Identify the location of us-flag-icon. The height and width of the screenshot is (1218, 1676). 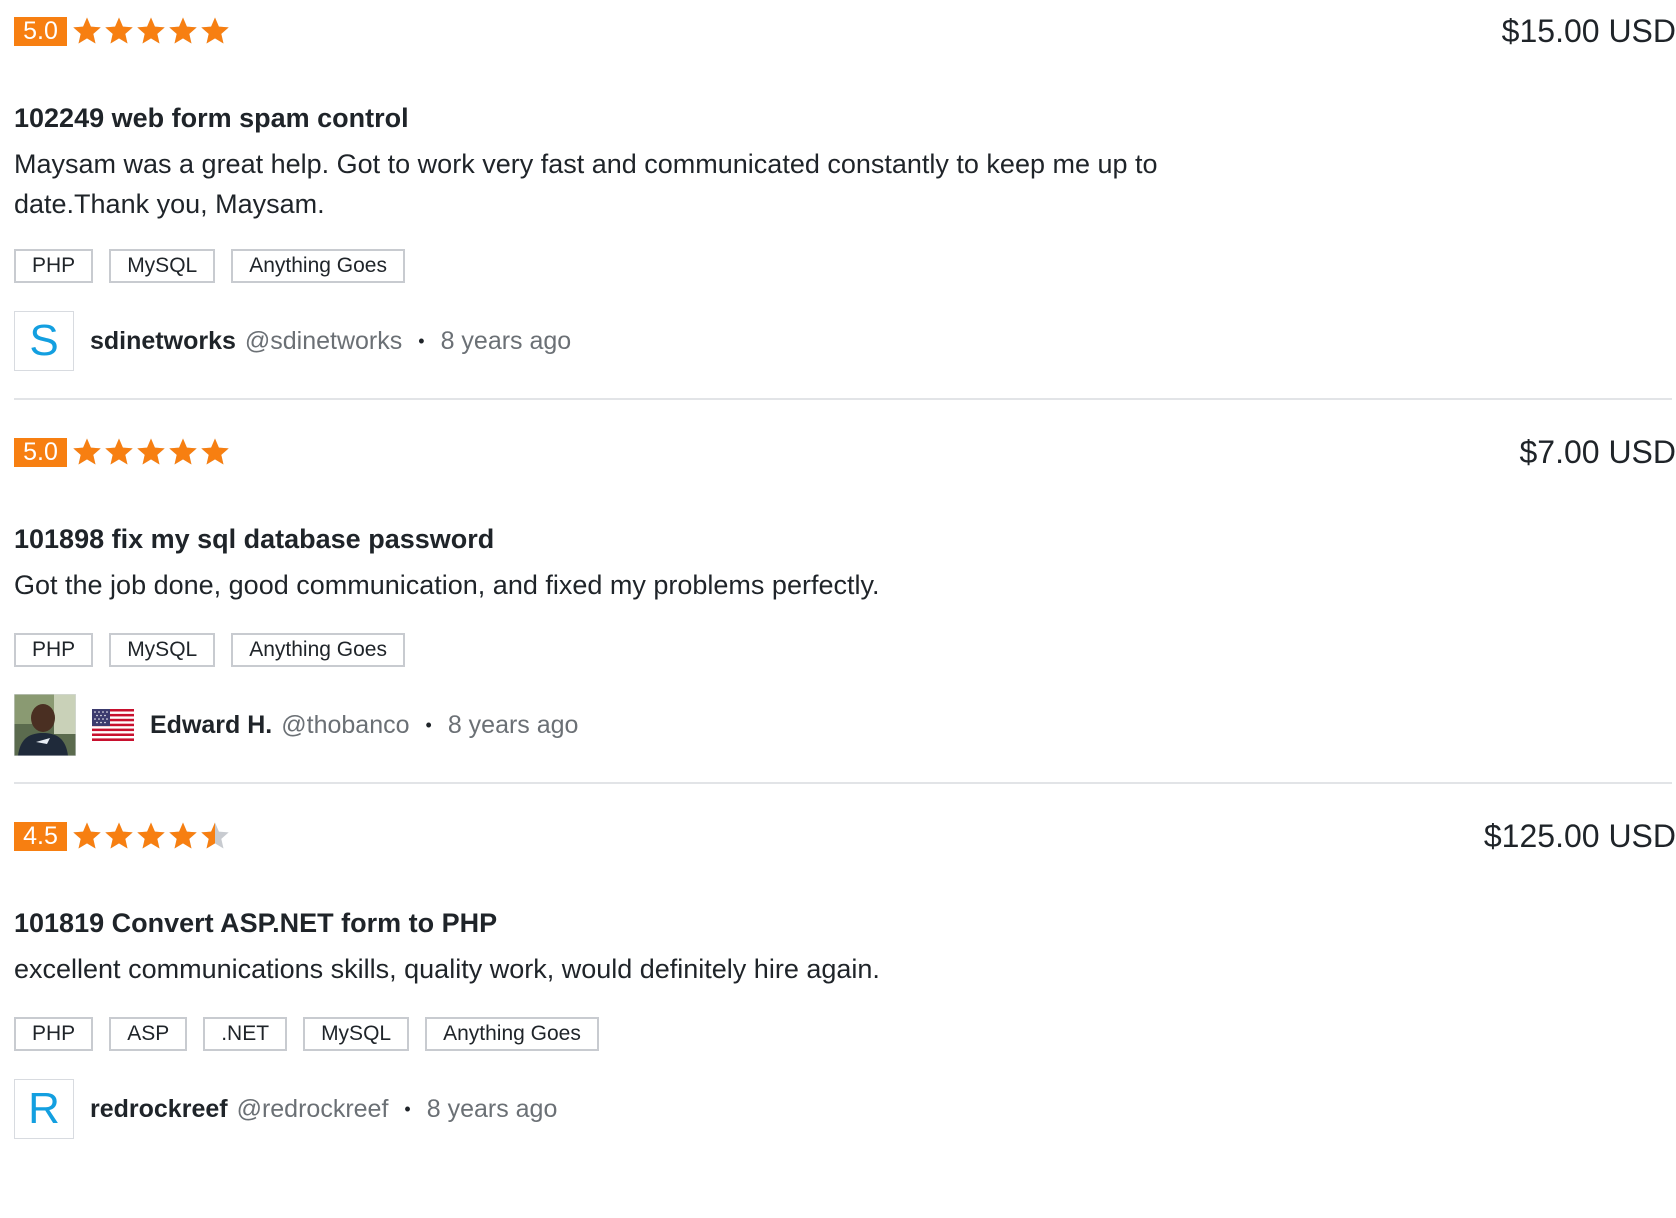
(113, 725).